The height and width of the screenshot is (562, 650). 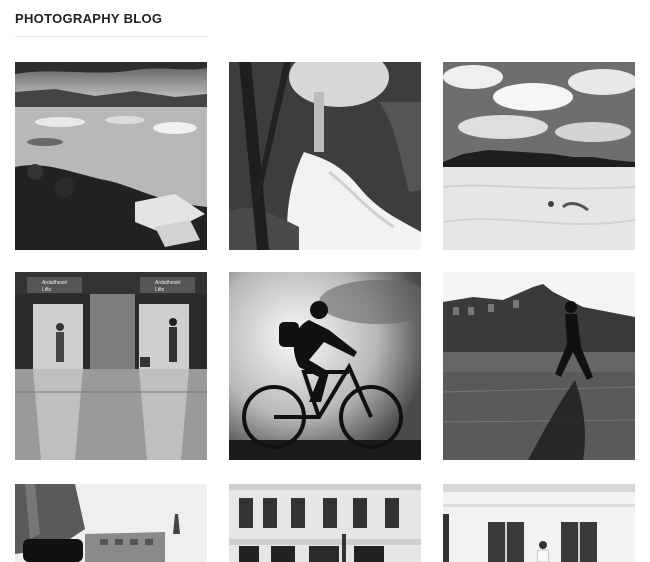 I want to click on photo-building-windows-image, so click(x=325, y=523).